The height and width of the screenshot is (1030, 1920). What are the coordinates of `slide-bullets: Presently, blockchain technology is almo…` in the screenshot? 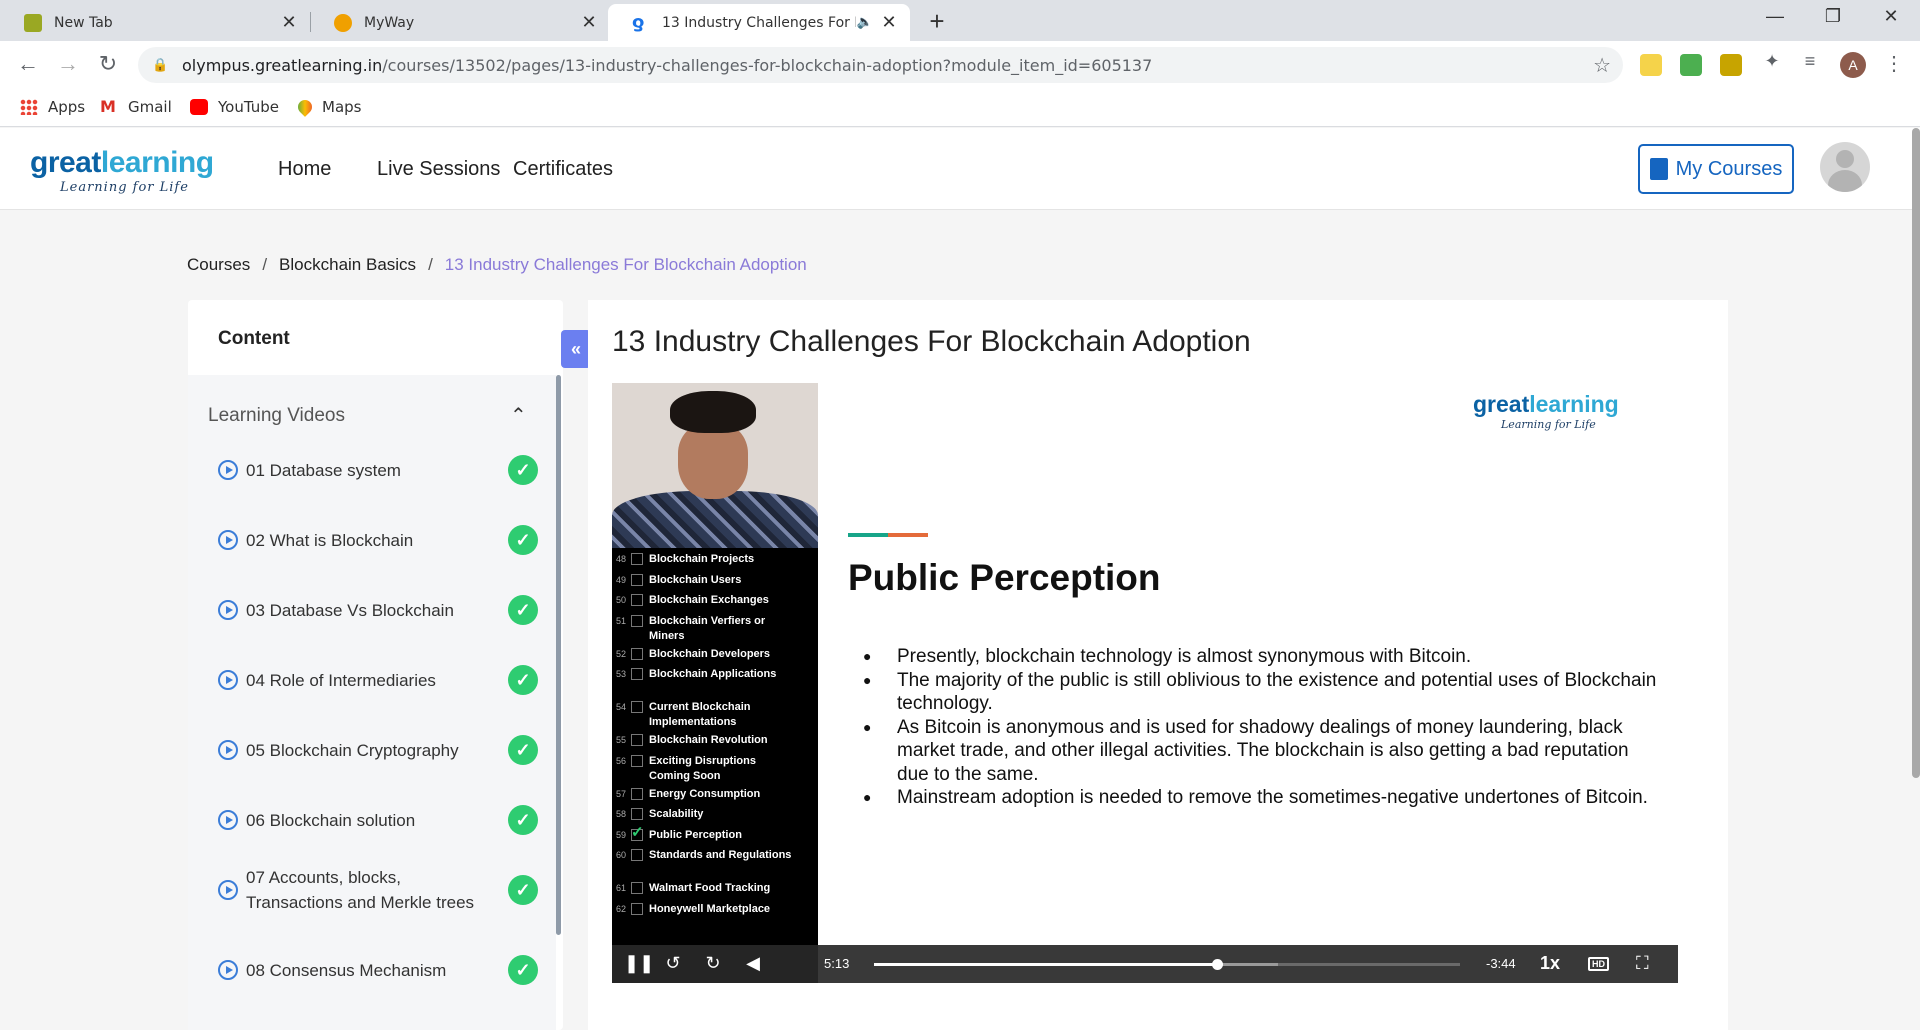 It's located at (1263, 727).